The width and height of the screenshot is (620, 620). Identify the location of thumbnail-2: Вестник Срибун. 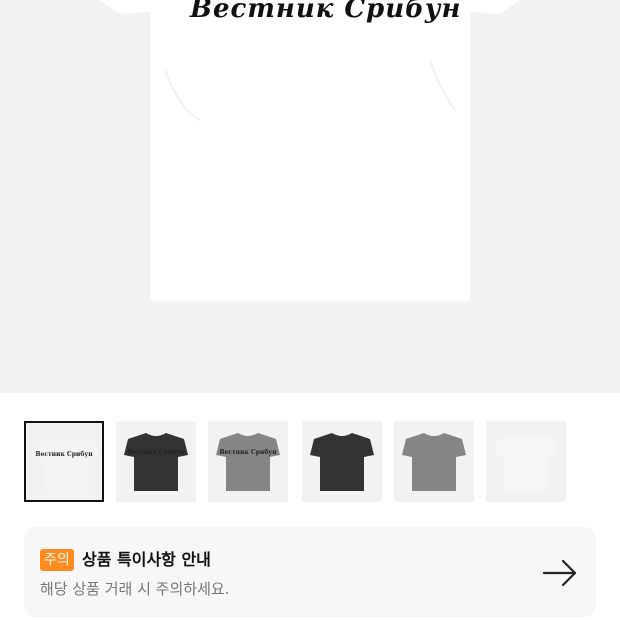
(156, 461).